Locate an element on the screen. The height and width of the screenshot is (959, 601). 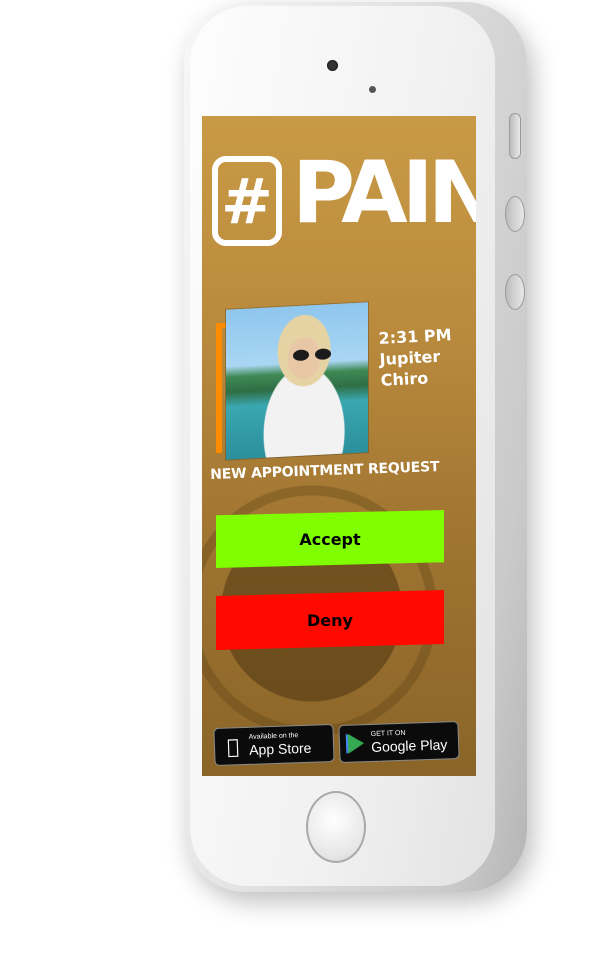
front-camera is located at coordinates (332, 65).